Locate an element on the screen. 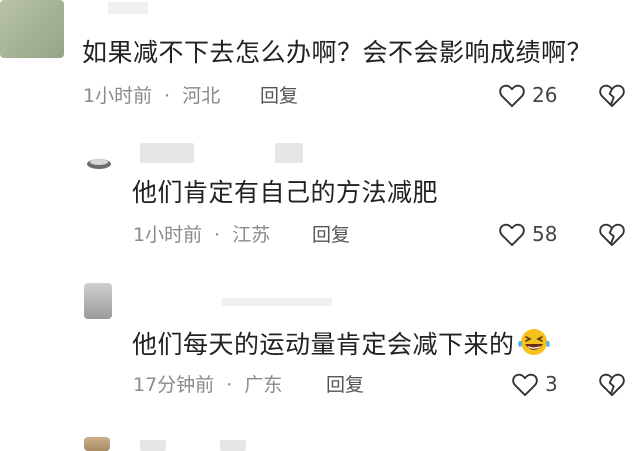 The width and height of the screenshot is (640, 451). like-count: 58 is located at coordinates (545, 234).